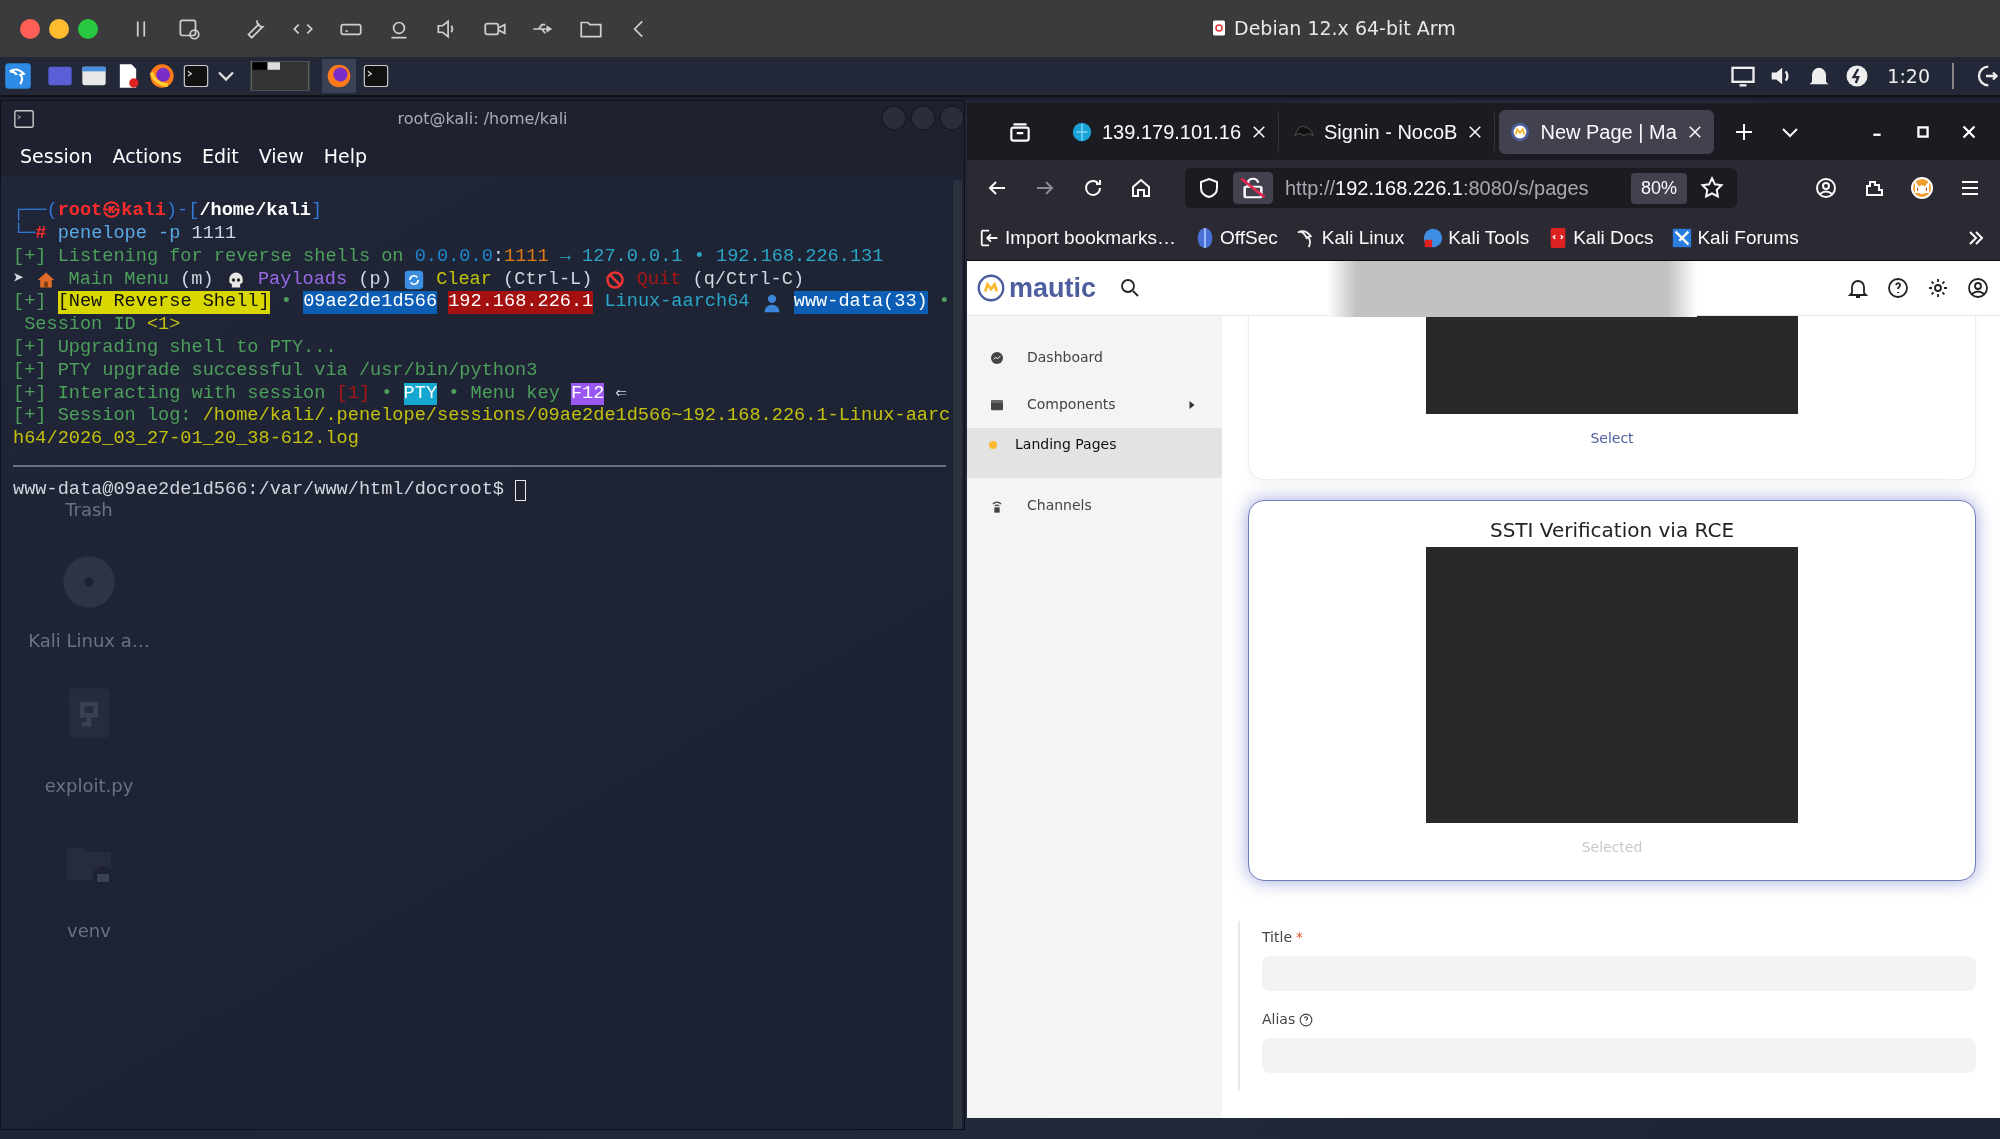  Describe the element at coordinates (1908, 76) in the screenshot. I see `clock: 1:20` at that location.